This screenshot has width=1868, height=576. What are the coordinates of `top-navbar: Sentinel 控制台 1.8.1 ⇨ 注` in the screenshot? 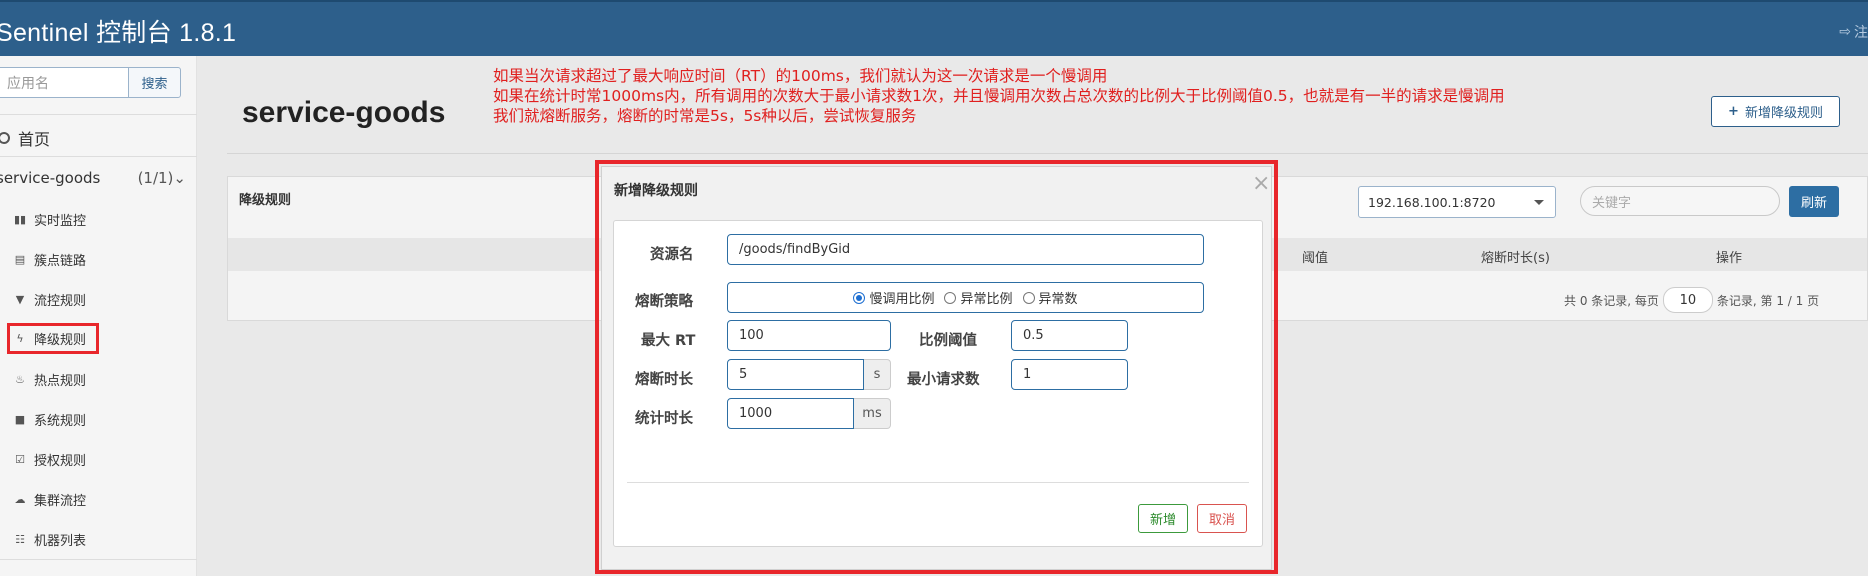 It's located at (934, 28).